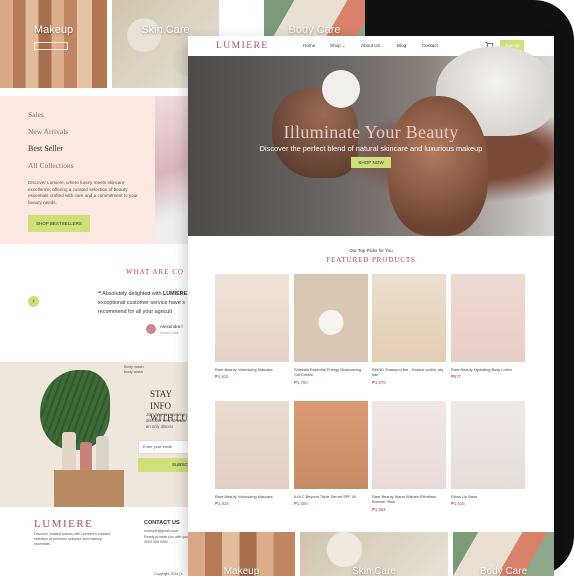 Image resolution: width=574 pixels, height=576 pixels. What do you see at coordinates (175, 294) in the screenshot?
I see `quote-brand: LUMIERE` at bounding box center [175, 294].